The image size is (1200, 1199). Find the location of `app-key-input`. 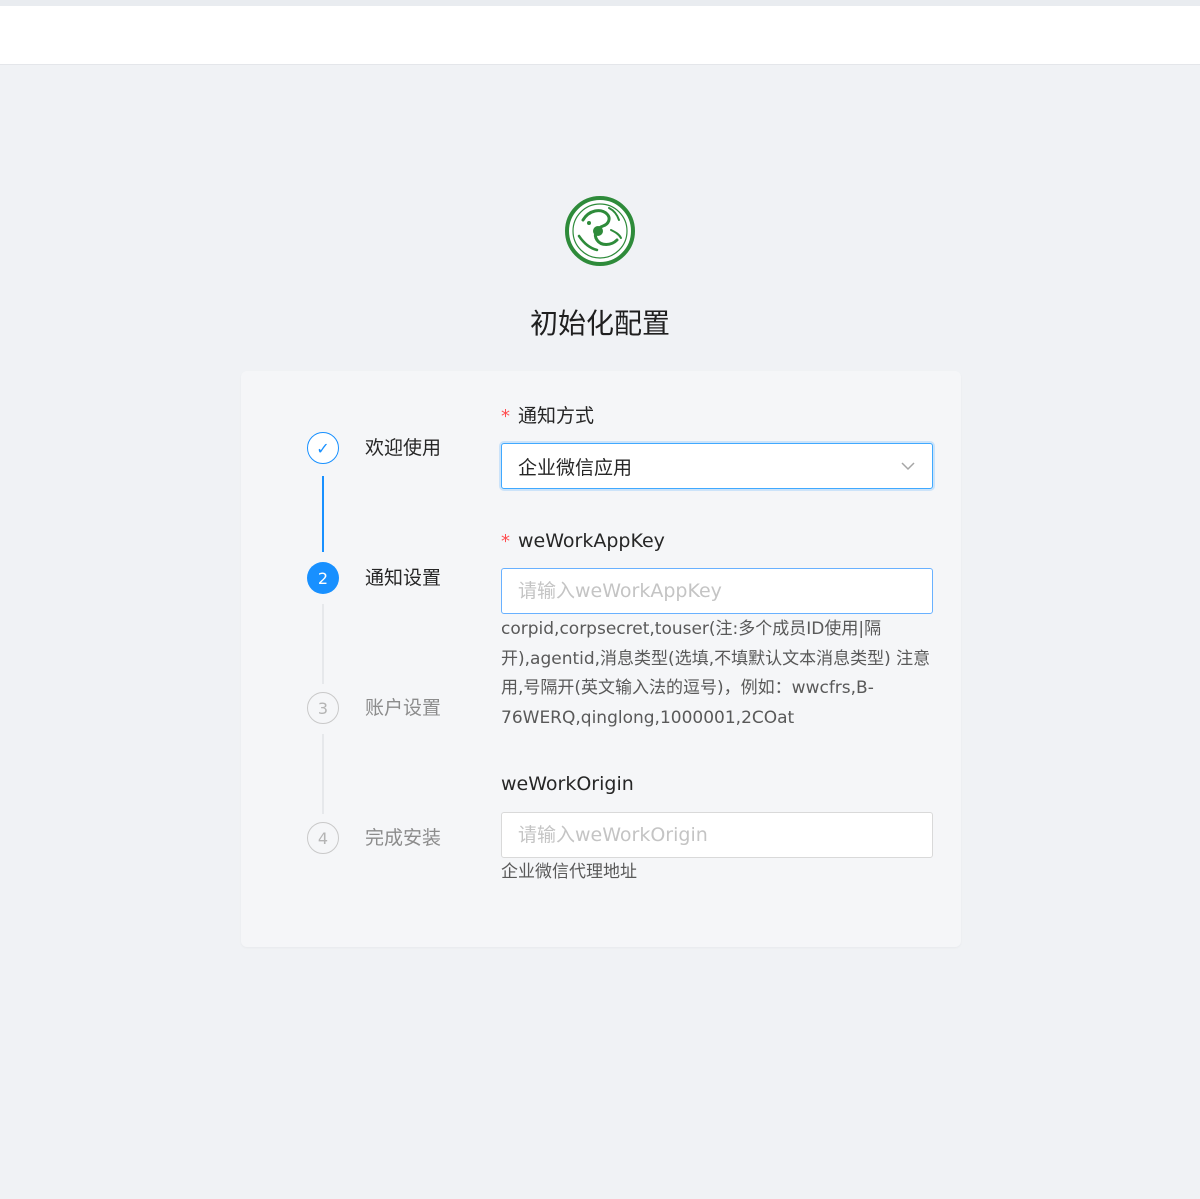

app-key-input is located at coordinates (717, 591).